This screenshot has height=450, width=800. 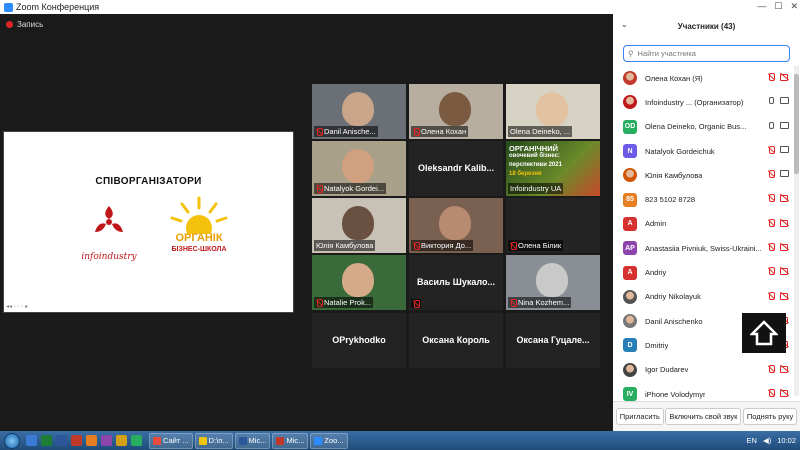 What do you see at coordinates (630, 151) in the screenshot?
I see `avatar: N` at bounding box center [630, 151].